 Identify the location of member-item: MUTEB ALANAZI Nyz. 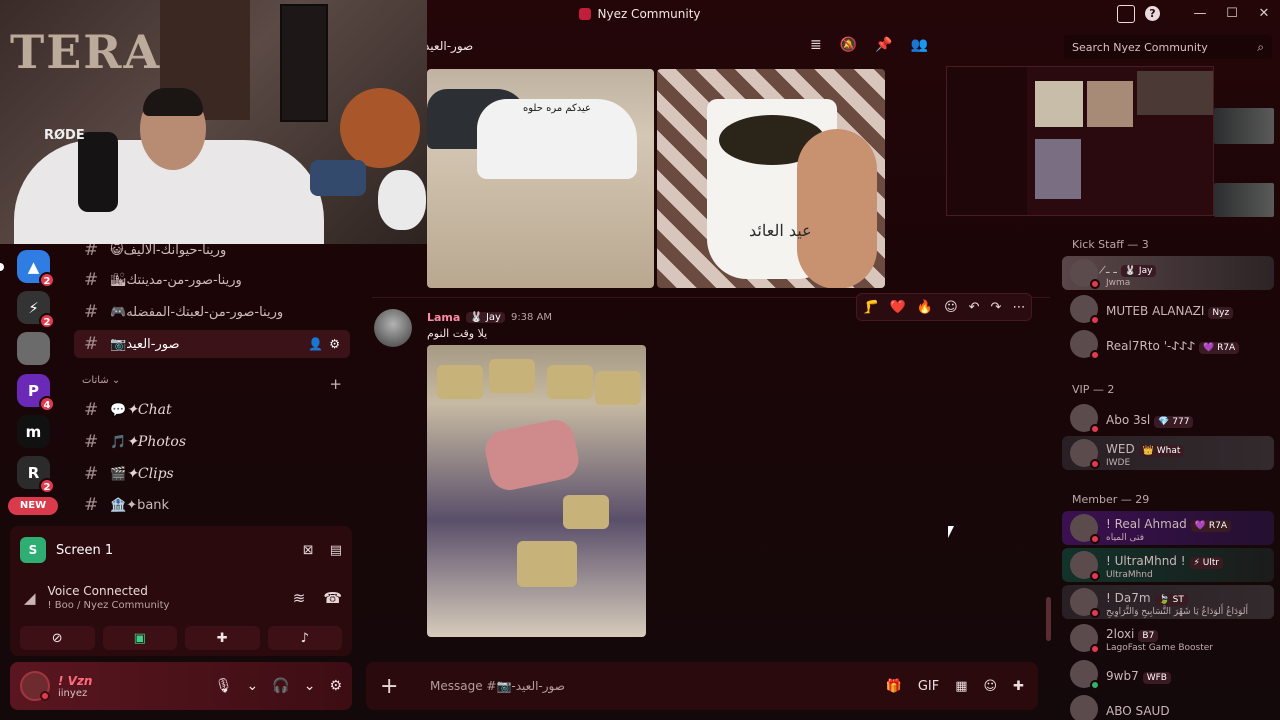
(1168, 309).